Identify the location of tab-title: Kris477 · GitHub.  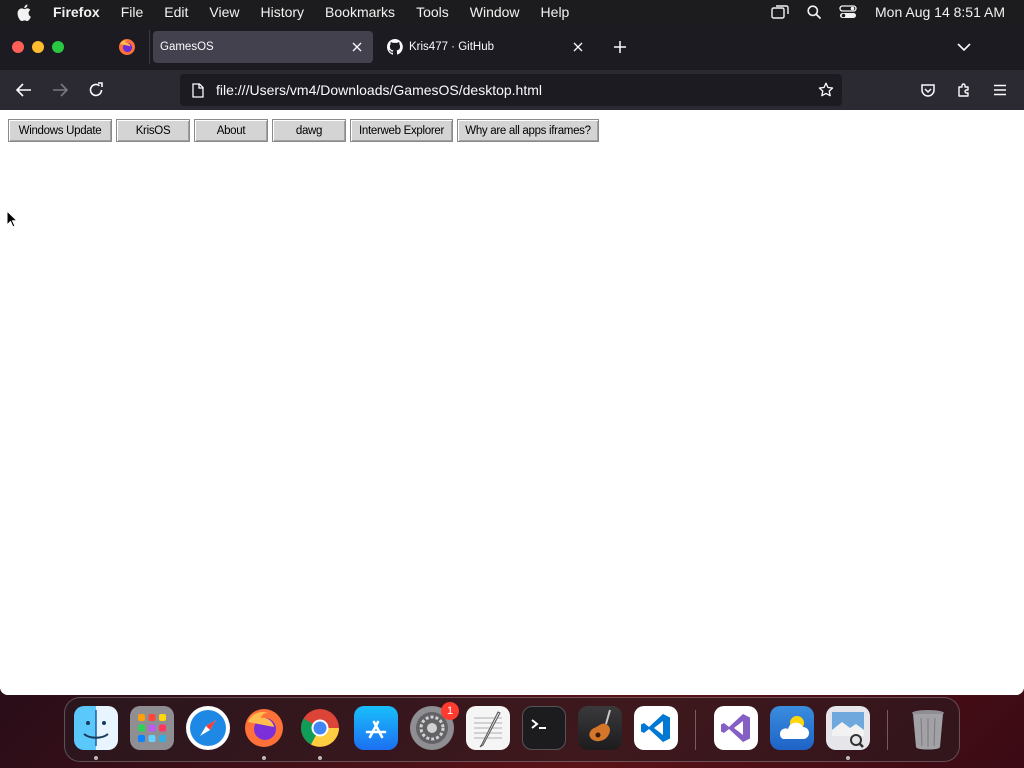
(452, 47).